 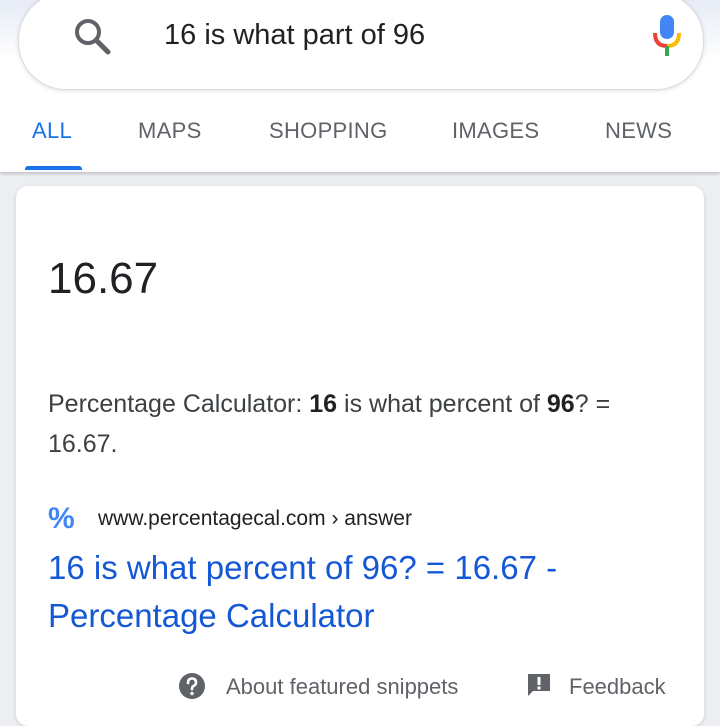 What do you see at coordinates (53, 168) in the screenshot?
I see `active-tab-indicator` at bounding box center [53, 168].